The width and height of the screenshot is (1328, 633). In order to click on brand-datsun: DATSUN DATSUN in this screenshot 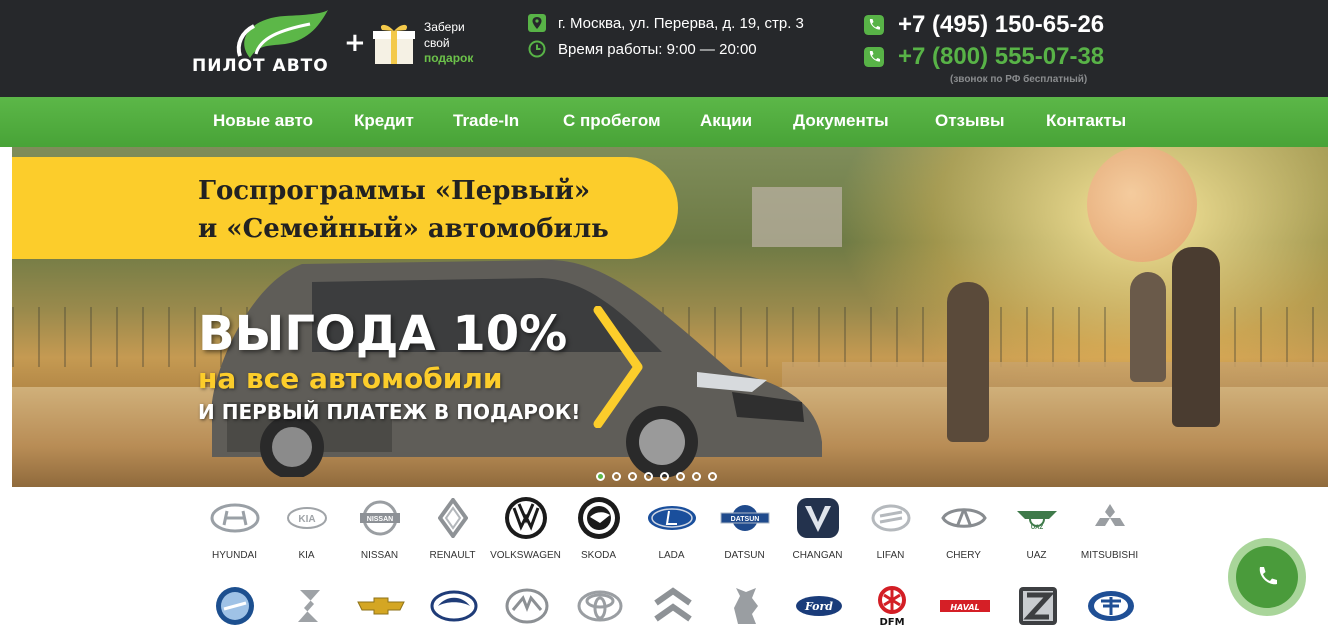, I will do `click(744, 528)`.